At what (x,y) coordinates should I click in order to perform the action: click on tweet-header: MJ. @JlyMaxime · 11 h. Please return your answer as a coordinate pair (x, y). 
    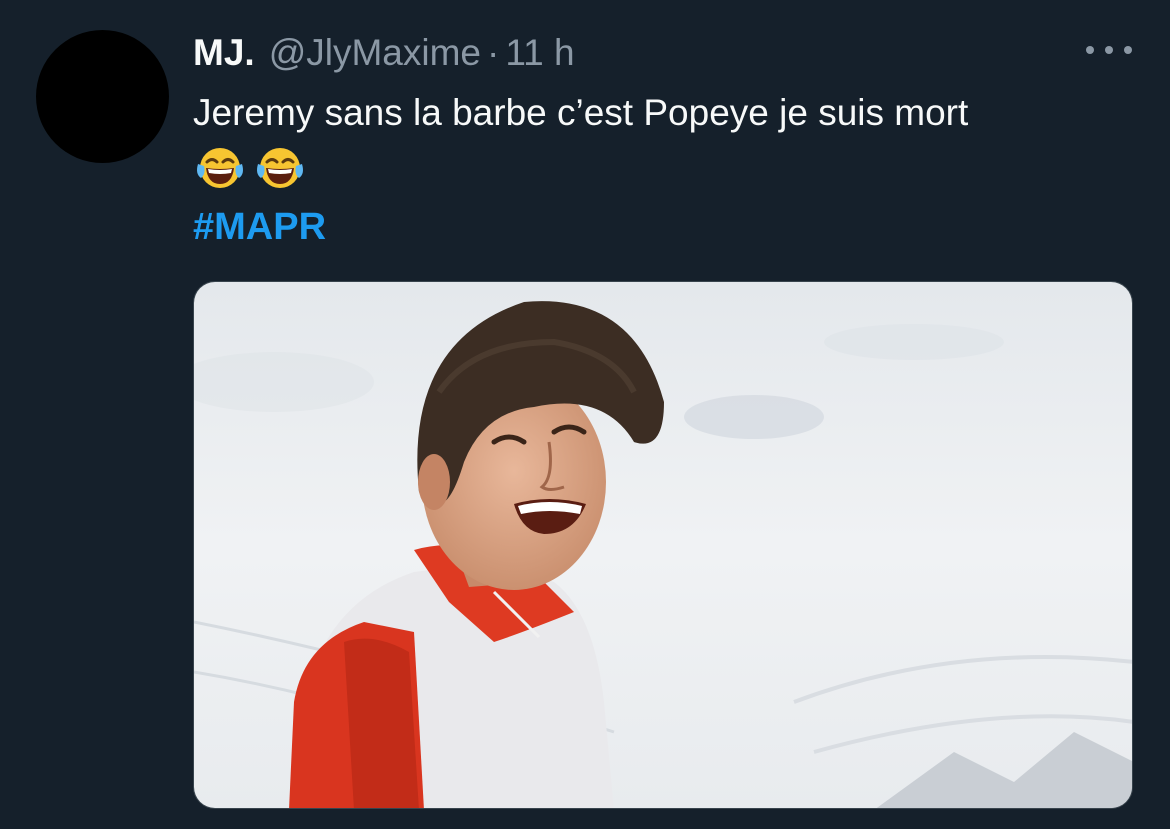
    Looking at the image, I should click on (384, 53).